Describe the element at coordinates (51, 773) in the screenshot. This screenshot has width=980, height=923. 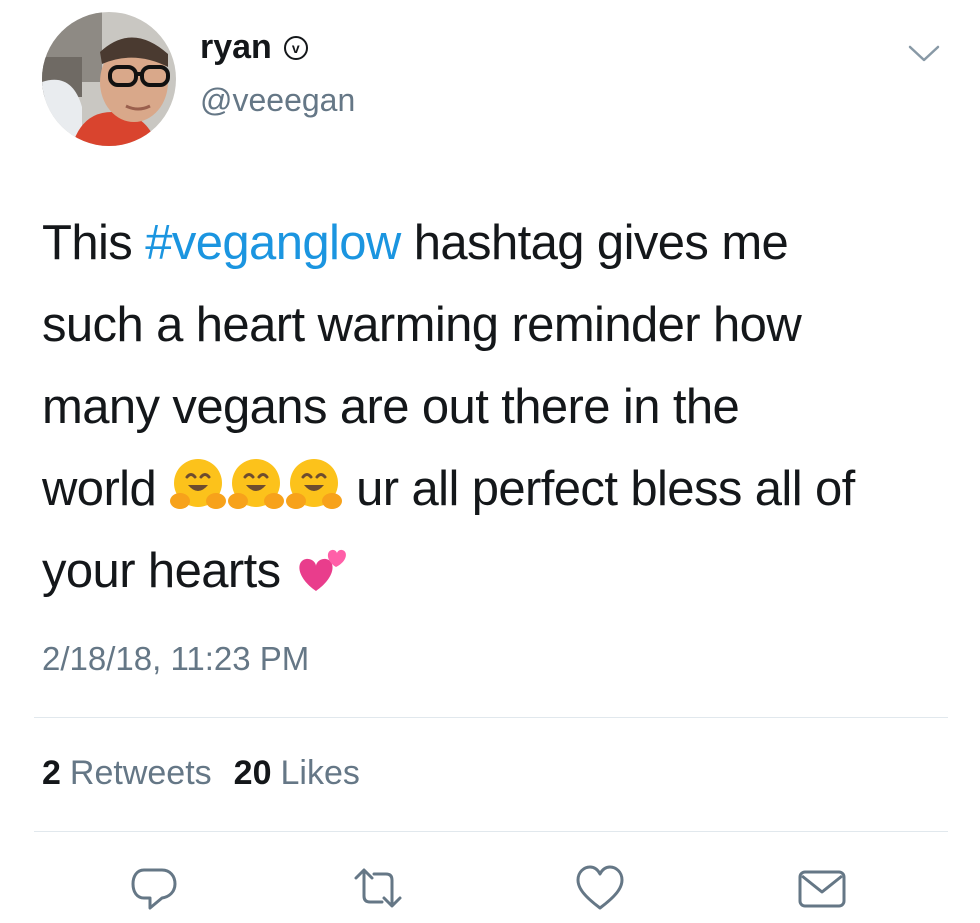
I see `retweets-count: 2` at that location.